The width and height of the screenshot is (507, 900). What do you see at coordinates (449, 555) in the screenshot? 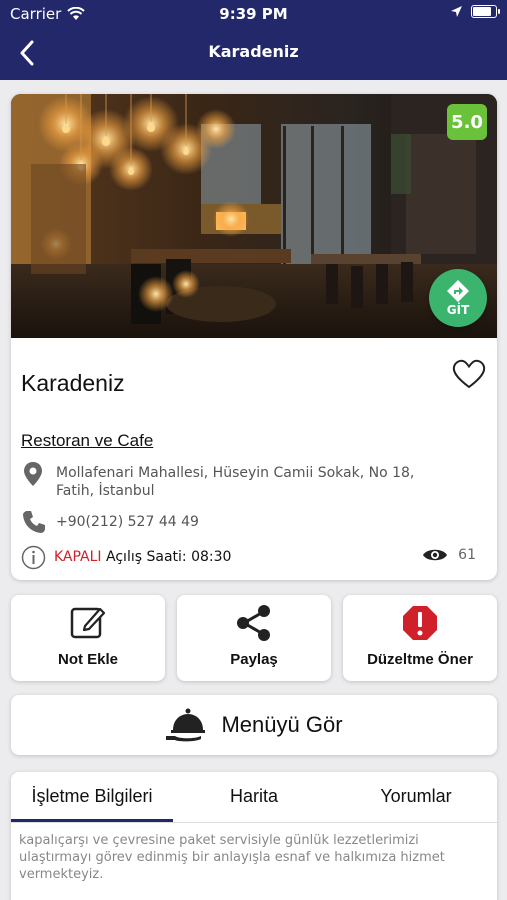
I see `view-count: 61` at bounding box center [449, 555].